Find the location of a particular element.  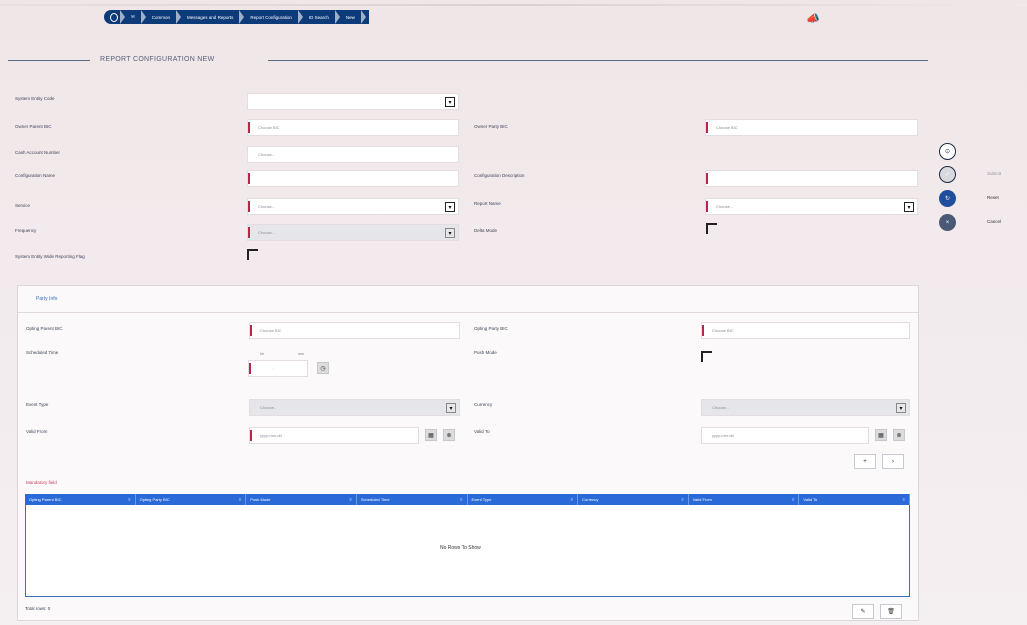

add-row-button: + is located at coordinates (865, 461).